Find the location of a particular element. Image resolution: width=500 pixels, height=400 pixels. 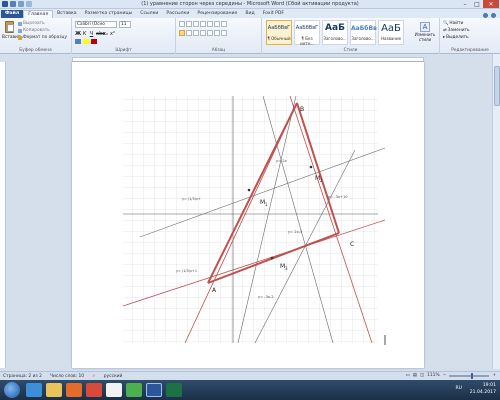

view-read-icon: ▤ is located at coordinates (415, 375).